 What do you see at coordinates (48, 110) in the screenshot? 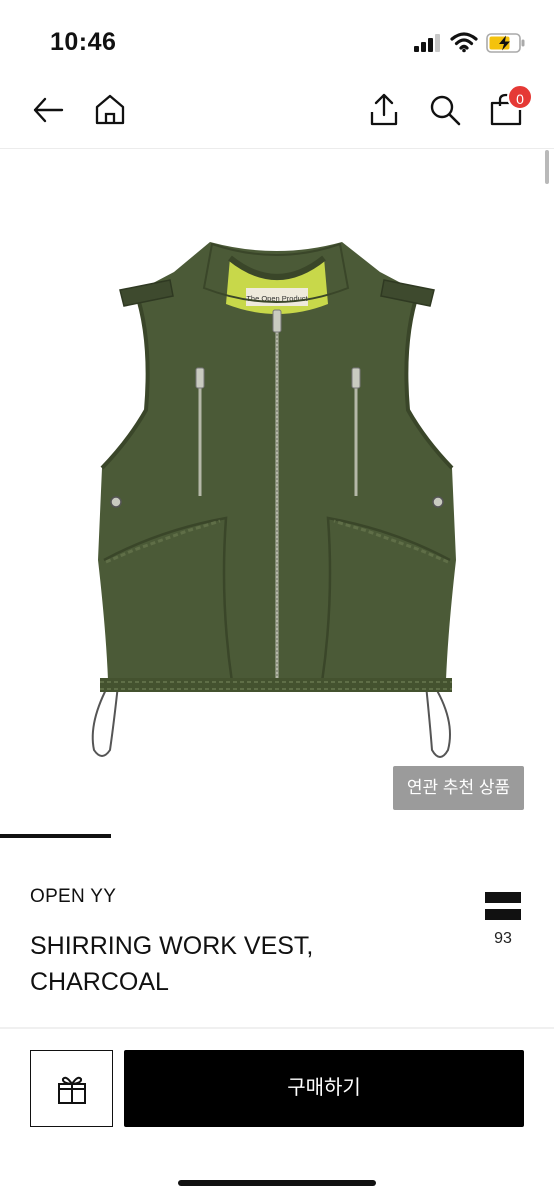
I see `back-arrow-icon` at bounding box center [48, 110].